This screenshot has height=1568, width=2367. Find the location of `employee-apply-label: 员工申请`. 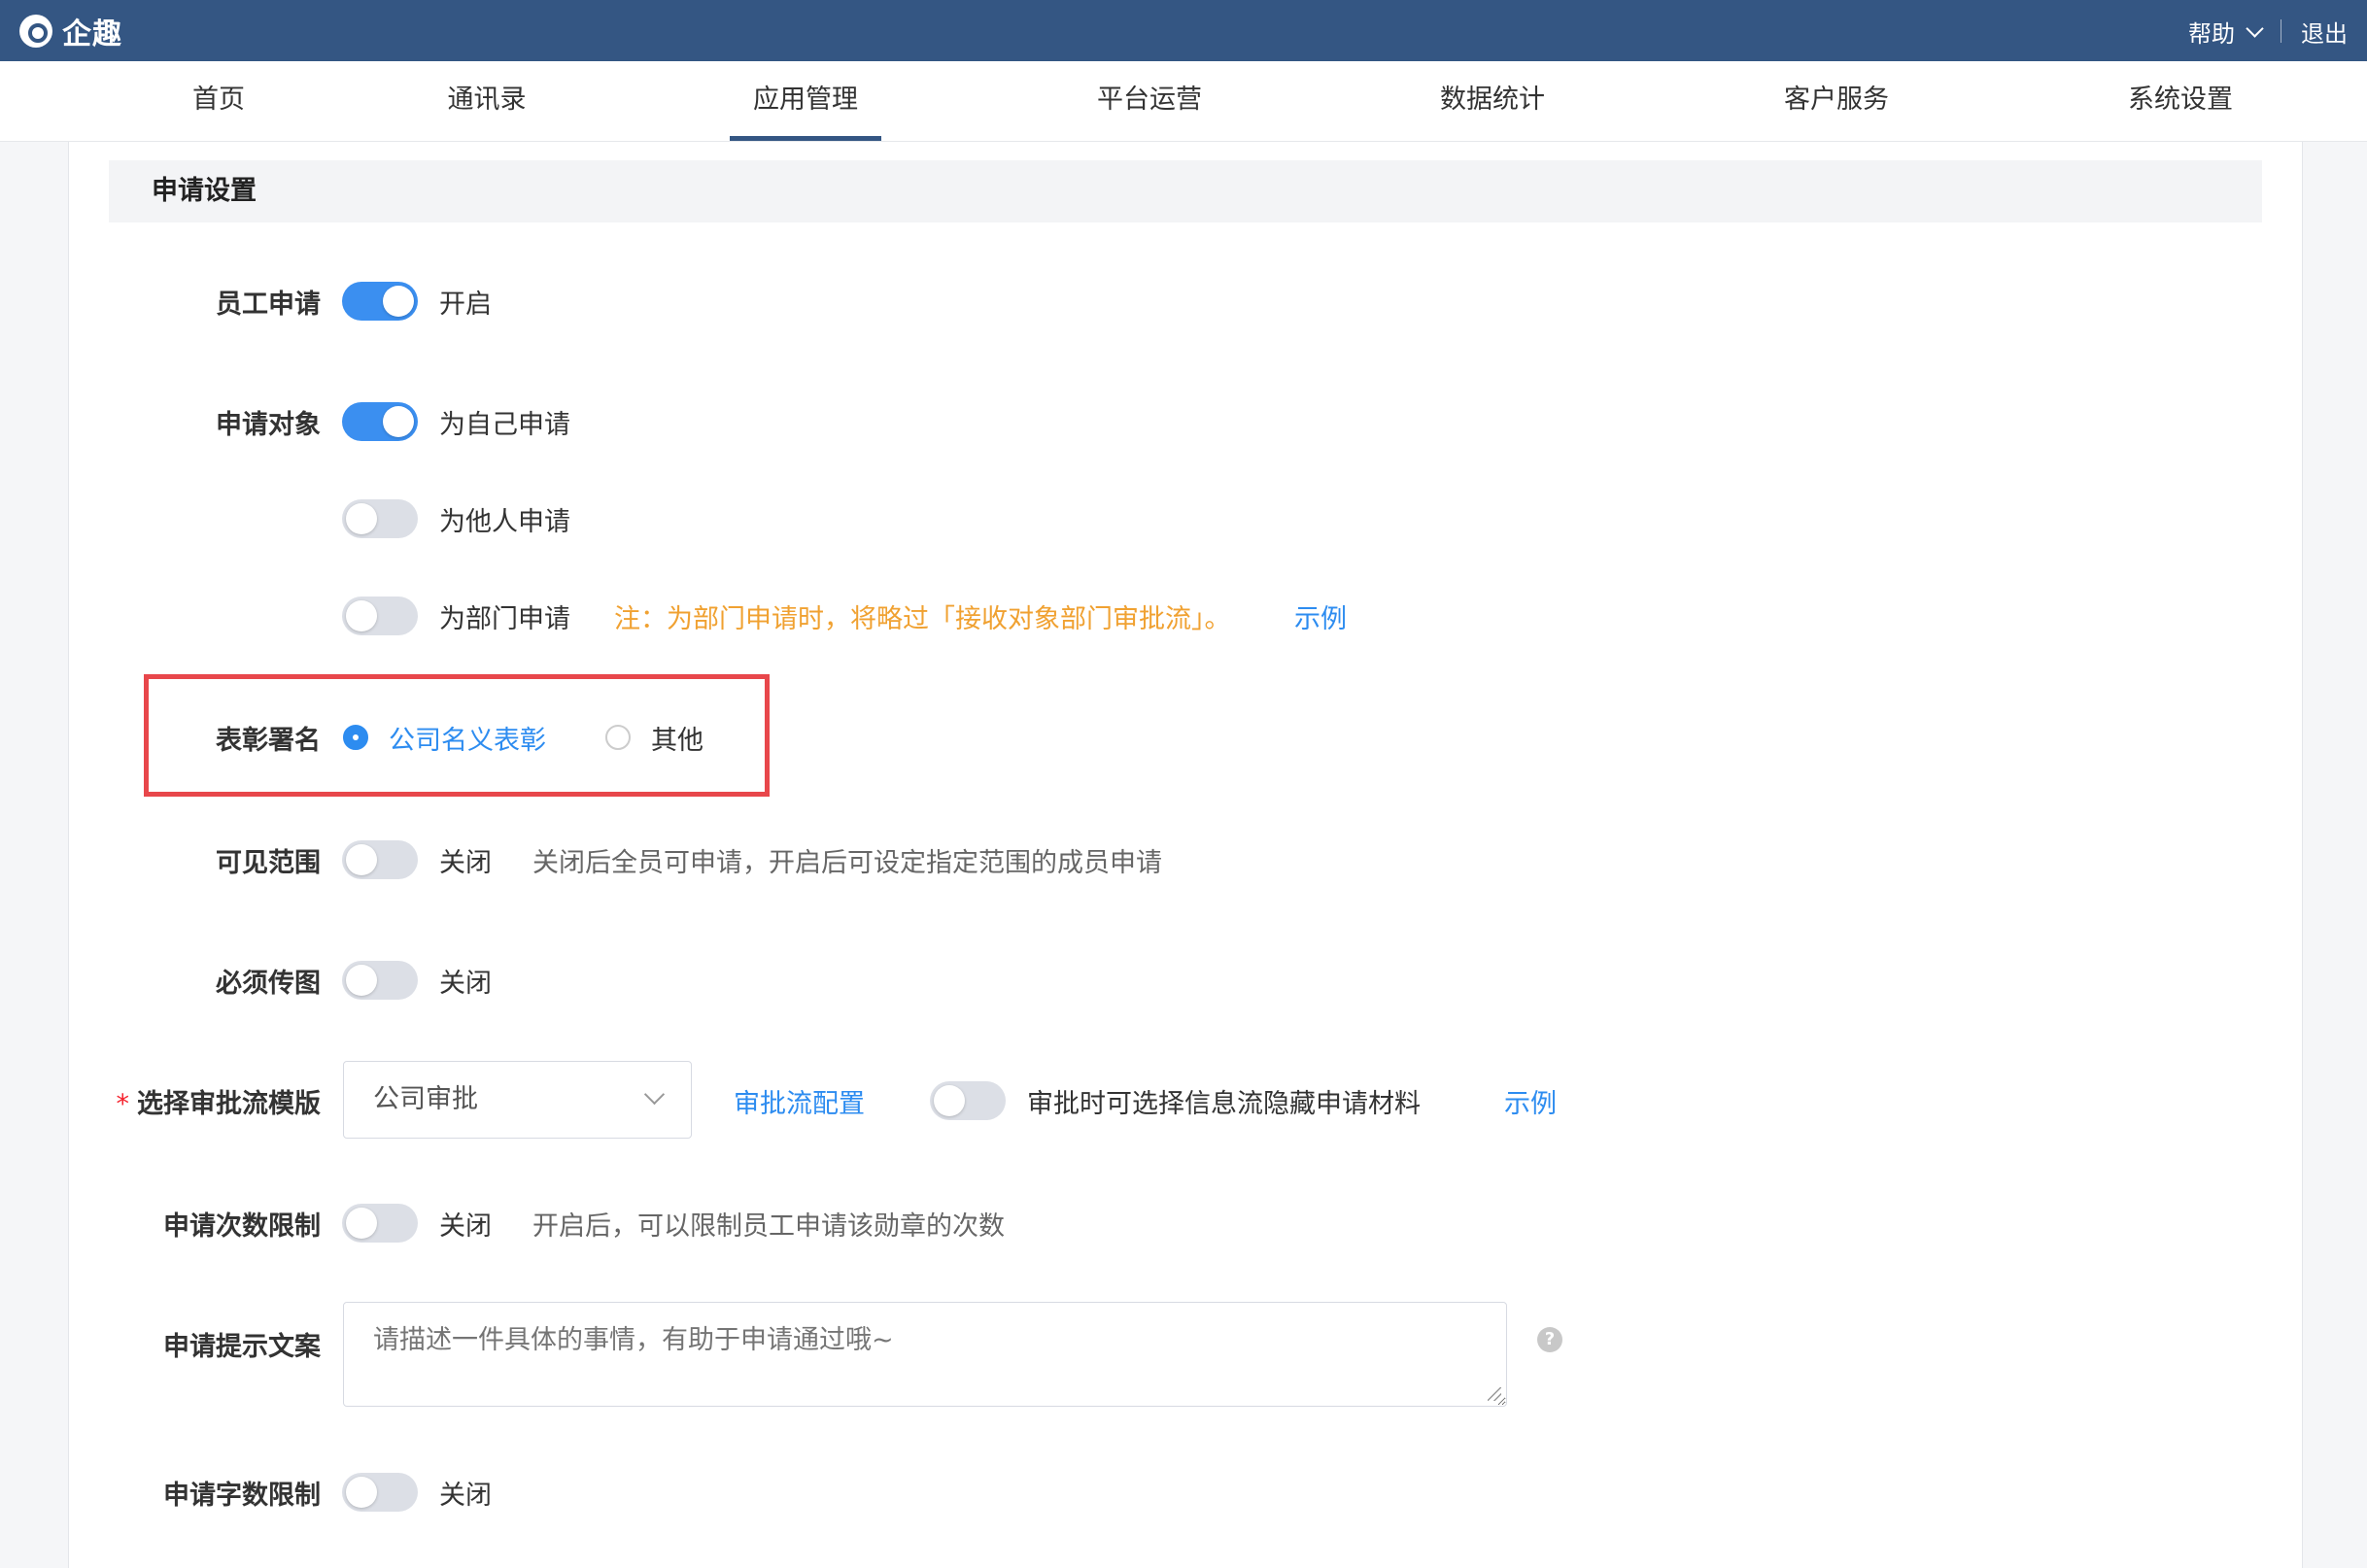

employee-apply-label: 员工申请 is located at coordinates (268, 305).